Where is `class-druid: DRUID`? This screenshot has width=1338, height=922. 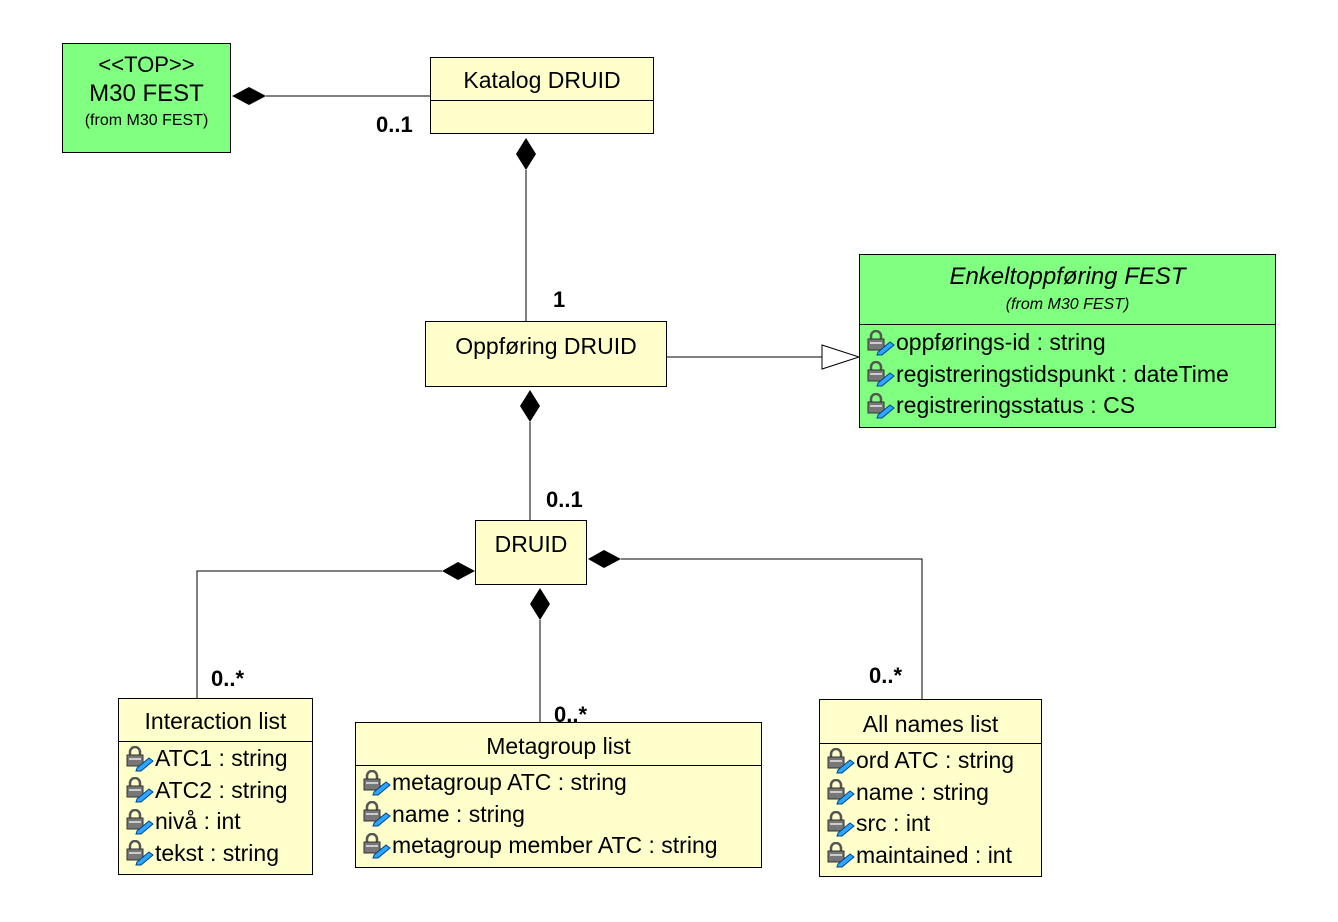 class-druid: DRUID is located at coordinates (531, 552).